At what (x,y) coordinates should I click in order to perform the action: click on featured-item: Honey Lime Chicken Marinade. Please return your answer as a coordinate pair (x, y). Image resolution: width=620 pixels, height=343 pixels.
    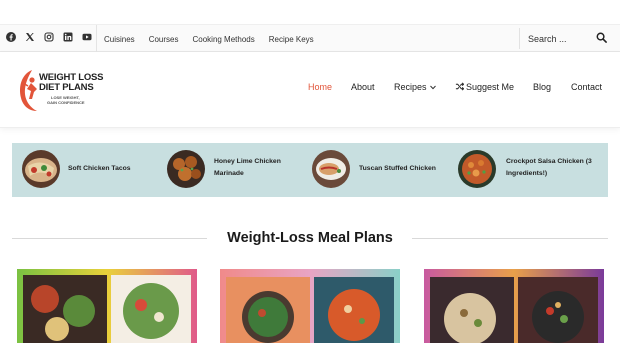
    Looking at the image, I should click on (234, 170).